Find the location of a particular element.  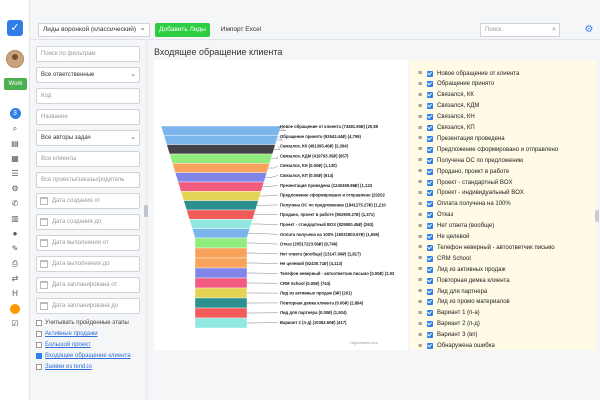

document-icon: ▤ is located at coordinates (15, 143).